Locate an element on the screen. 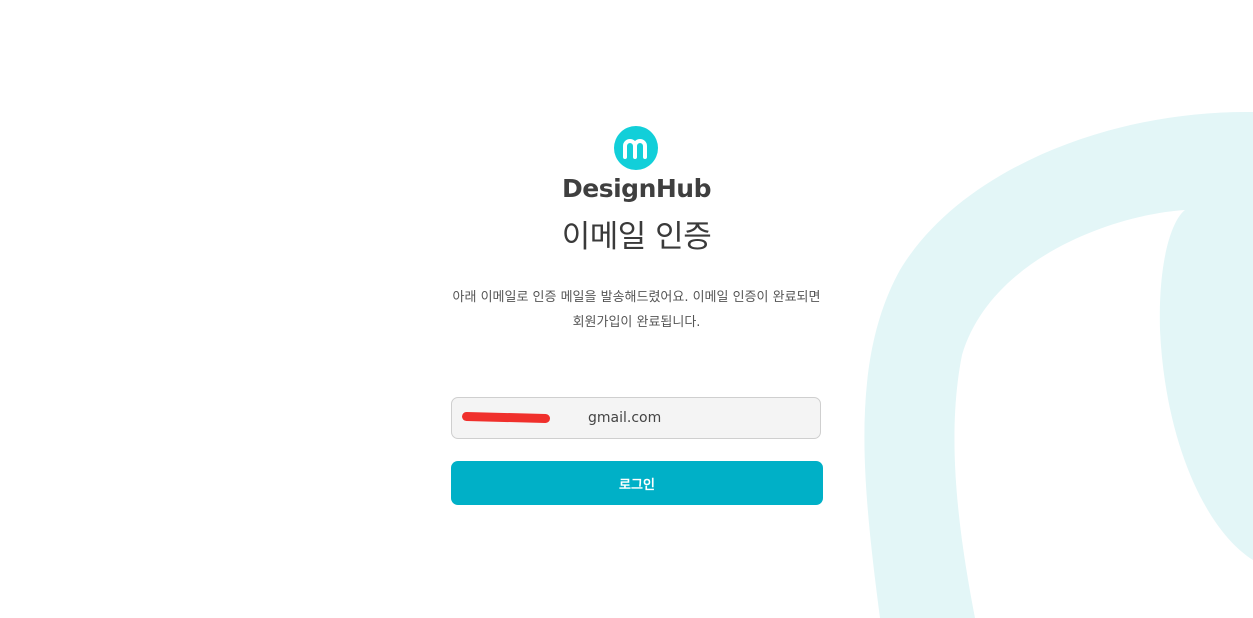 The height and width of the screenshot is (618, 1253). description-line-1: 아래 이메일로 인증 메일을 발송해드렸어요. 이메일 인증이 완료되면 is located at coordinates (636, 297).